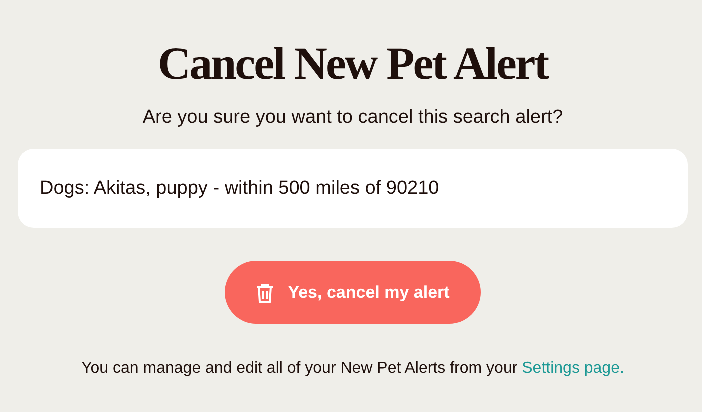  Describe the element at coordinates (240, 189) in the screenshot. I see `alert-description: Dogs: Akitas, puppy - within 500 miles of 90210` at that location.